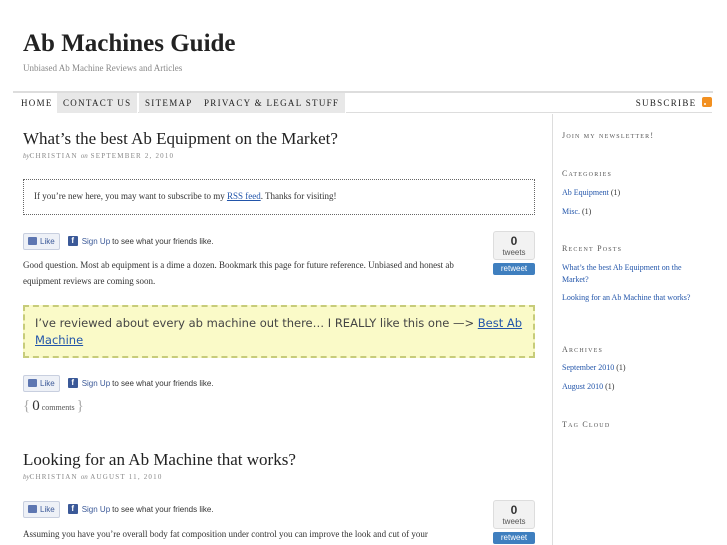  Describe the element at coordinates (129, 44) in the screenshot. I see `site-title: Ab Machines Guide` at that location.